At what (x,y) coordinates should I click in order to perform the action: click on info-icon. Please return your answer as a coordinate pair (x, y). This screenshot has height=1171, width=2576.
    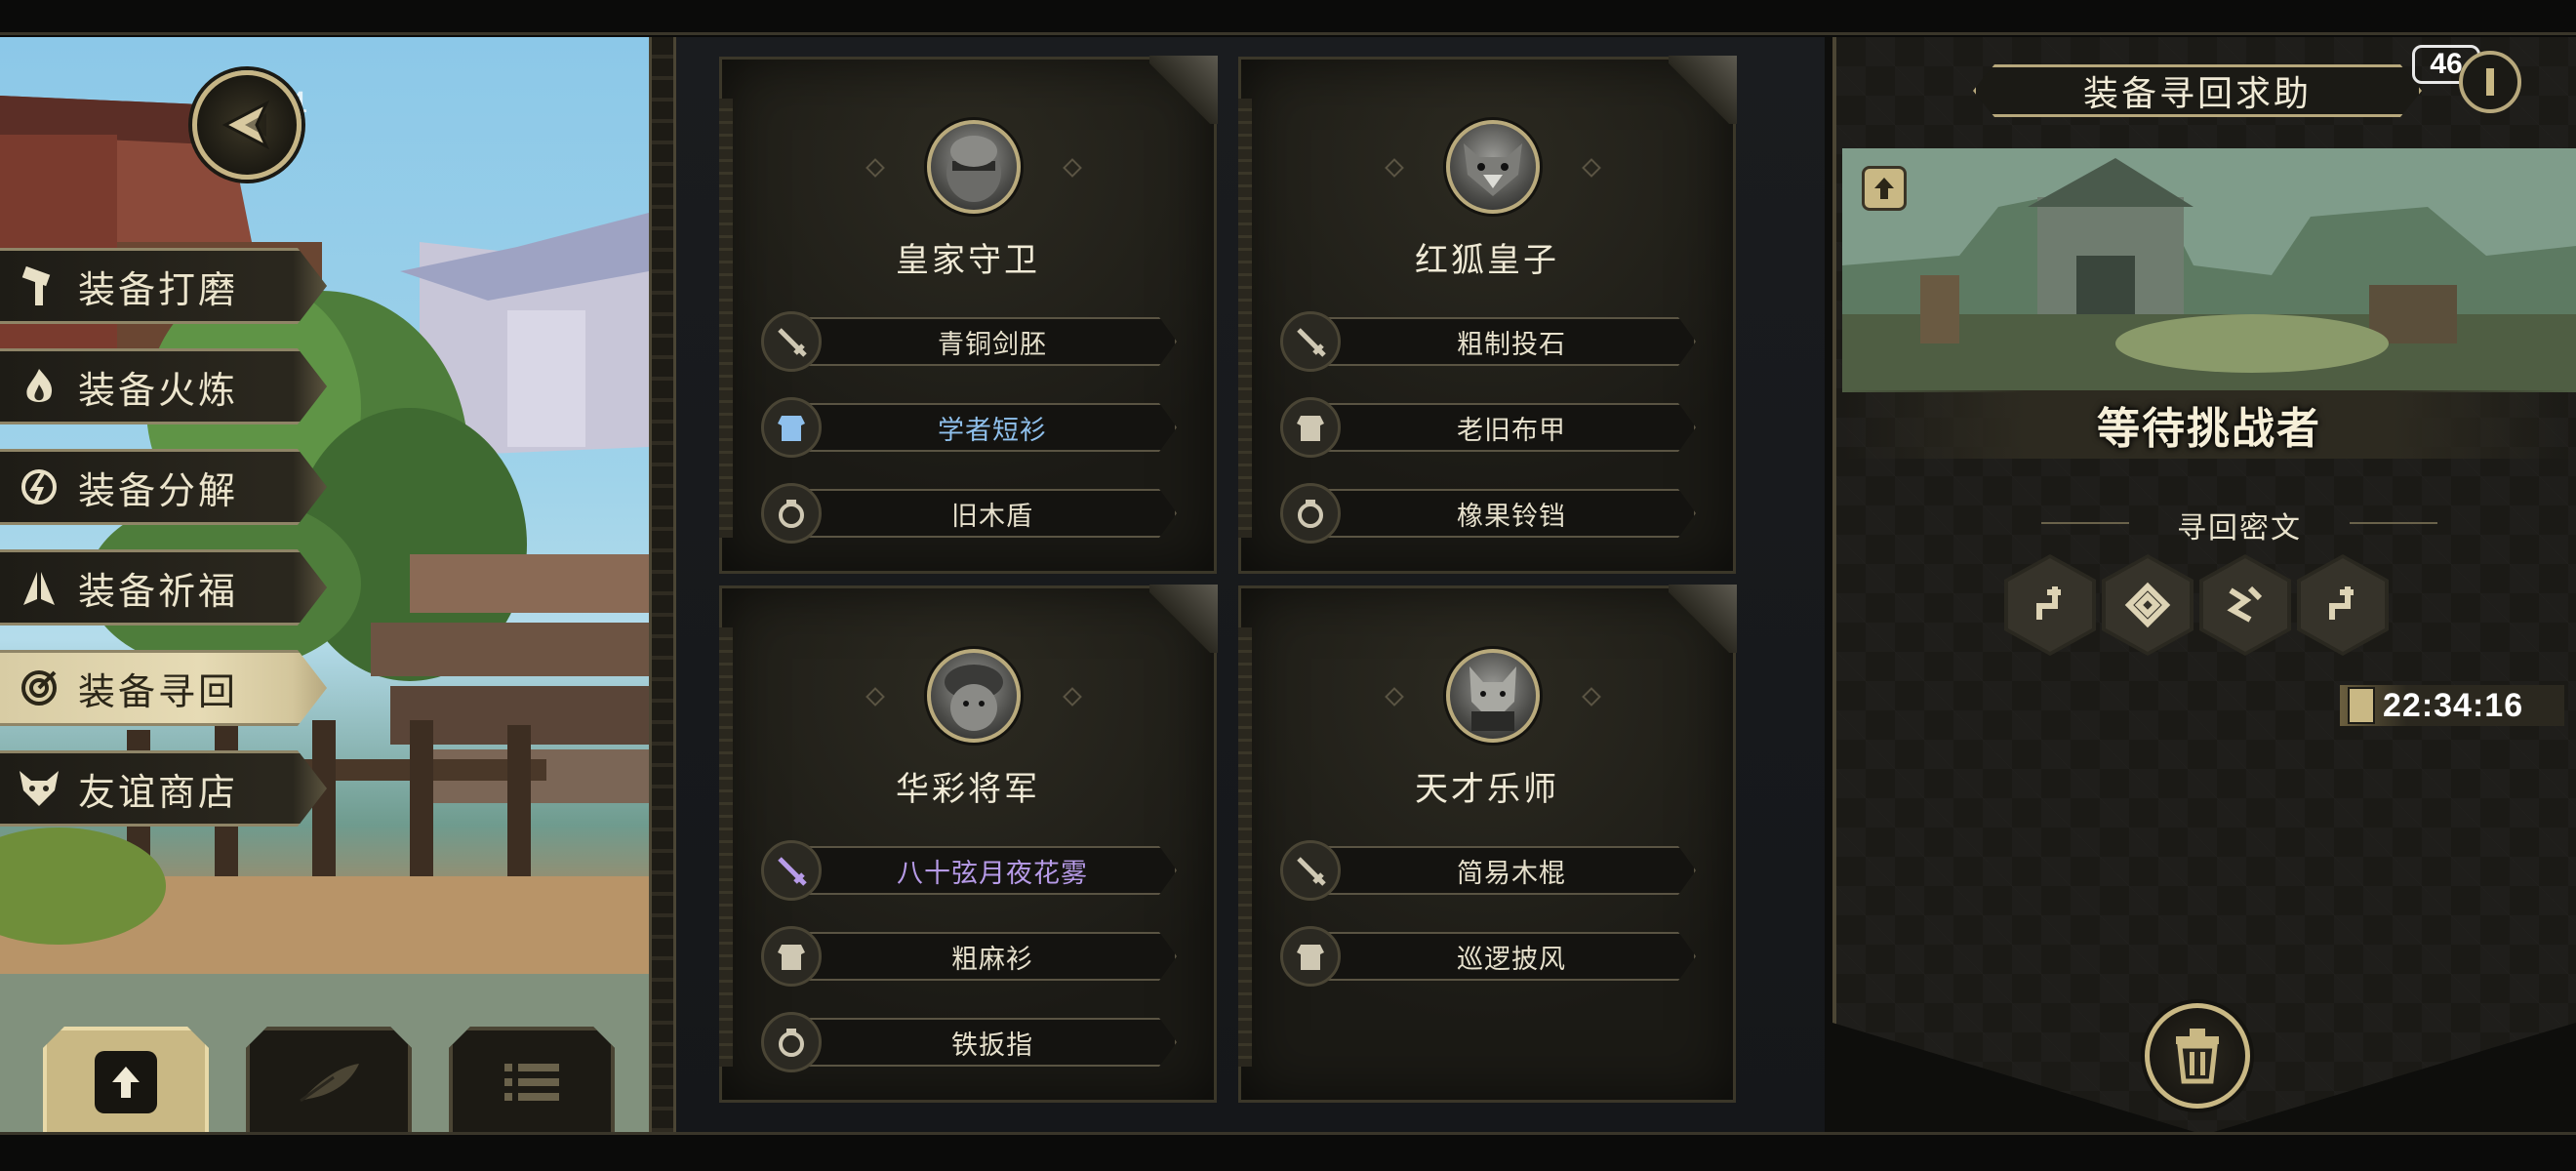
    Looking at the image, I should click on (2490, 82).